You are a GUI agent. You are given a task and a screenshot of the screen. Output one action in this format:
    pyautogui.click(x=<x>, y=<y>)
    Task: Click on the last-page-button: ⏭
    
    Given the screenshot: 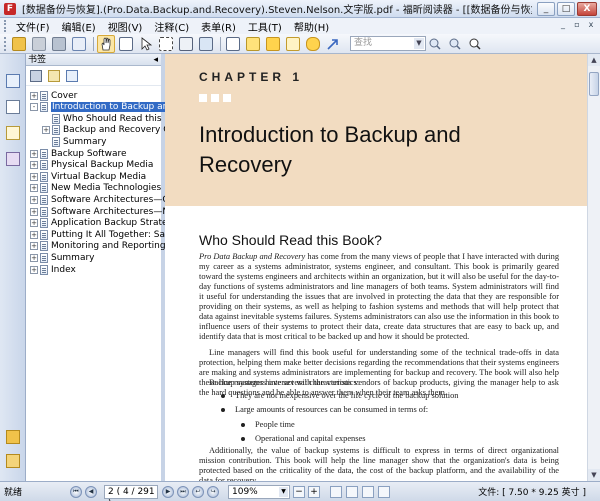 What is the action you would take?
    pyautogui.click(x=183, y=491)
    